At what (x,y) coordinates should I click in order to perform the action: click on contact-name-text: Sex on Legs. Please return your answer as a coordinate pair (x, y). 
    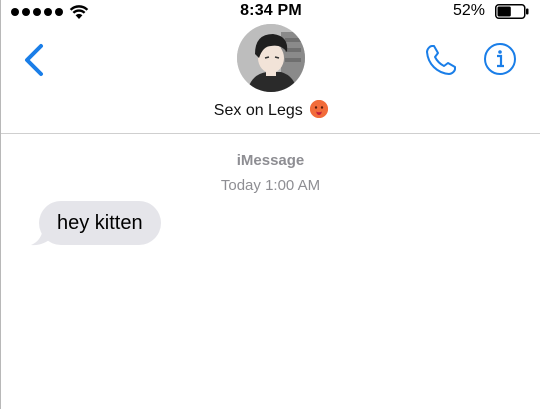
    Looking at the image, I should click on (258, 110).